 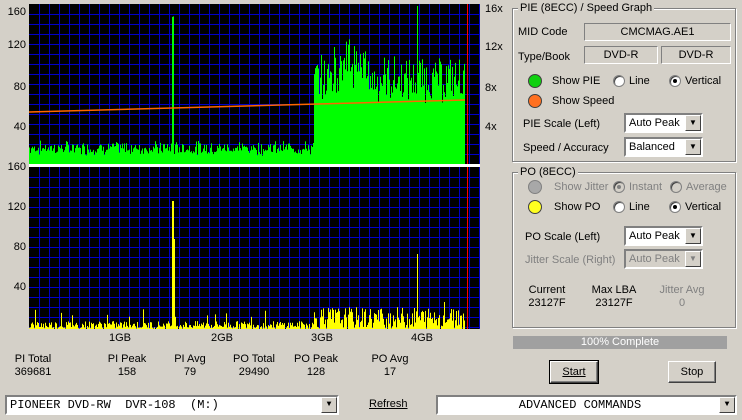 I want to click on current-label: Current, so click(x=547, y=290).